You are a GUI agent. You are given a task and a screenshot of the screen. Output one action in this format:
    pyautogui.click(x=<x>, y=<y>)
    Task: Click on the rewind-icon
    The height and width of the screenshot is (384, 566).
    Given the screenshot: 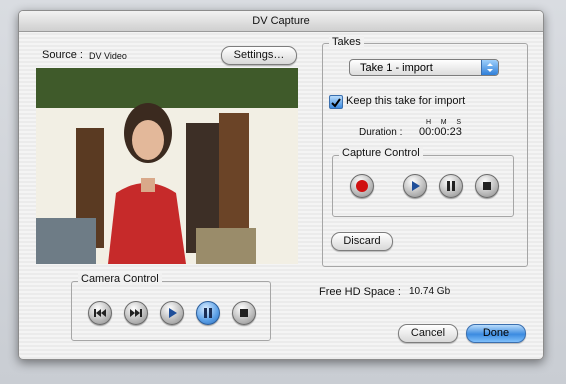 What is the action you would take?
    pyautogui.click(x=100, y=313)
    